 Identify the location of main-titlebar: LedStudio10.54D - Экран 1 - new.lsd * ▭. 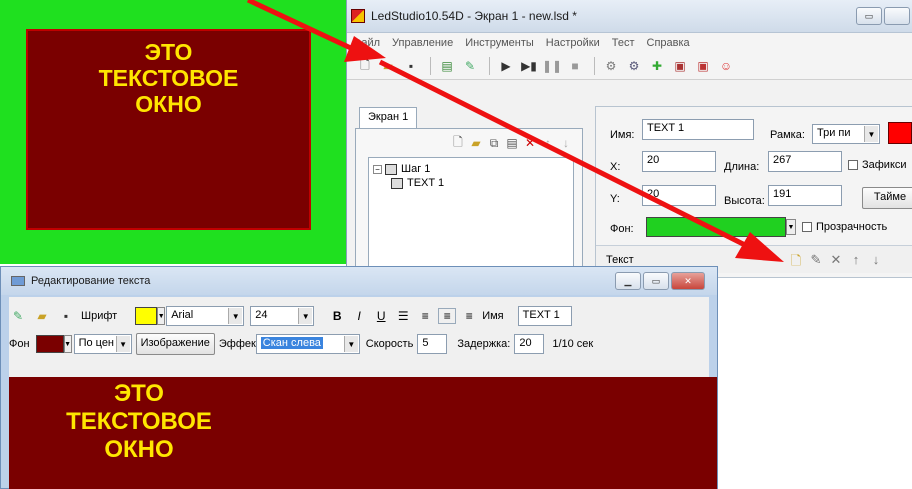
(629, 16).